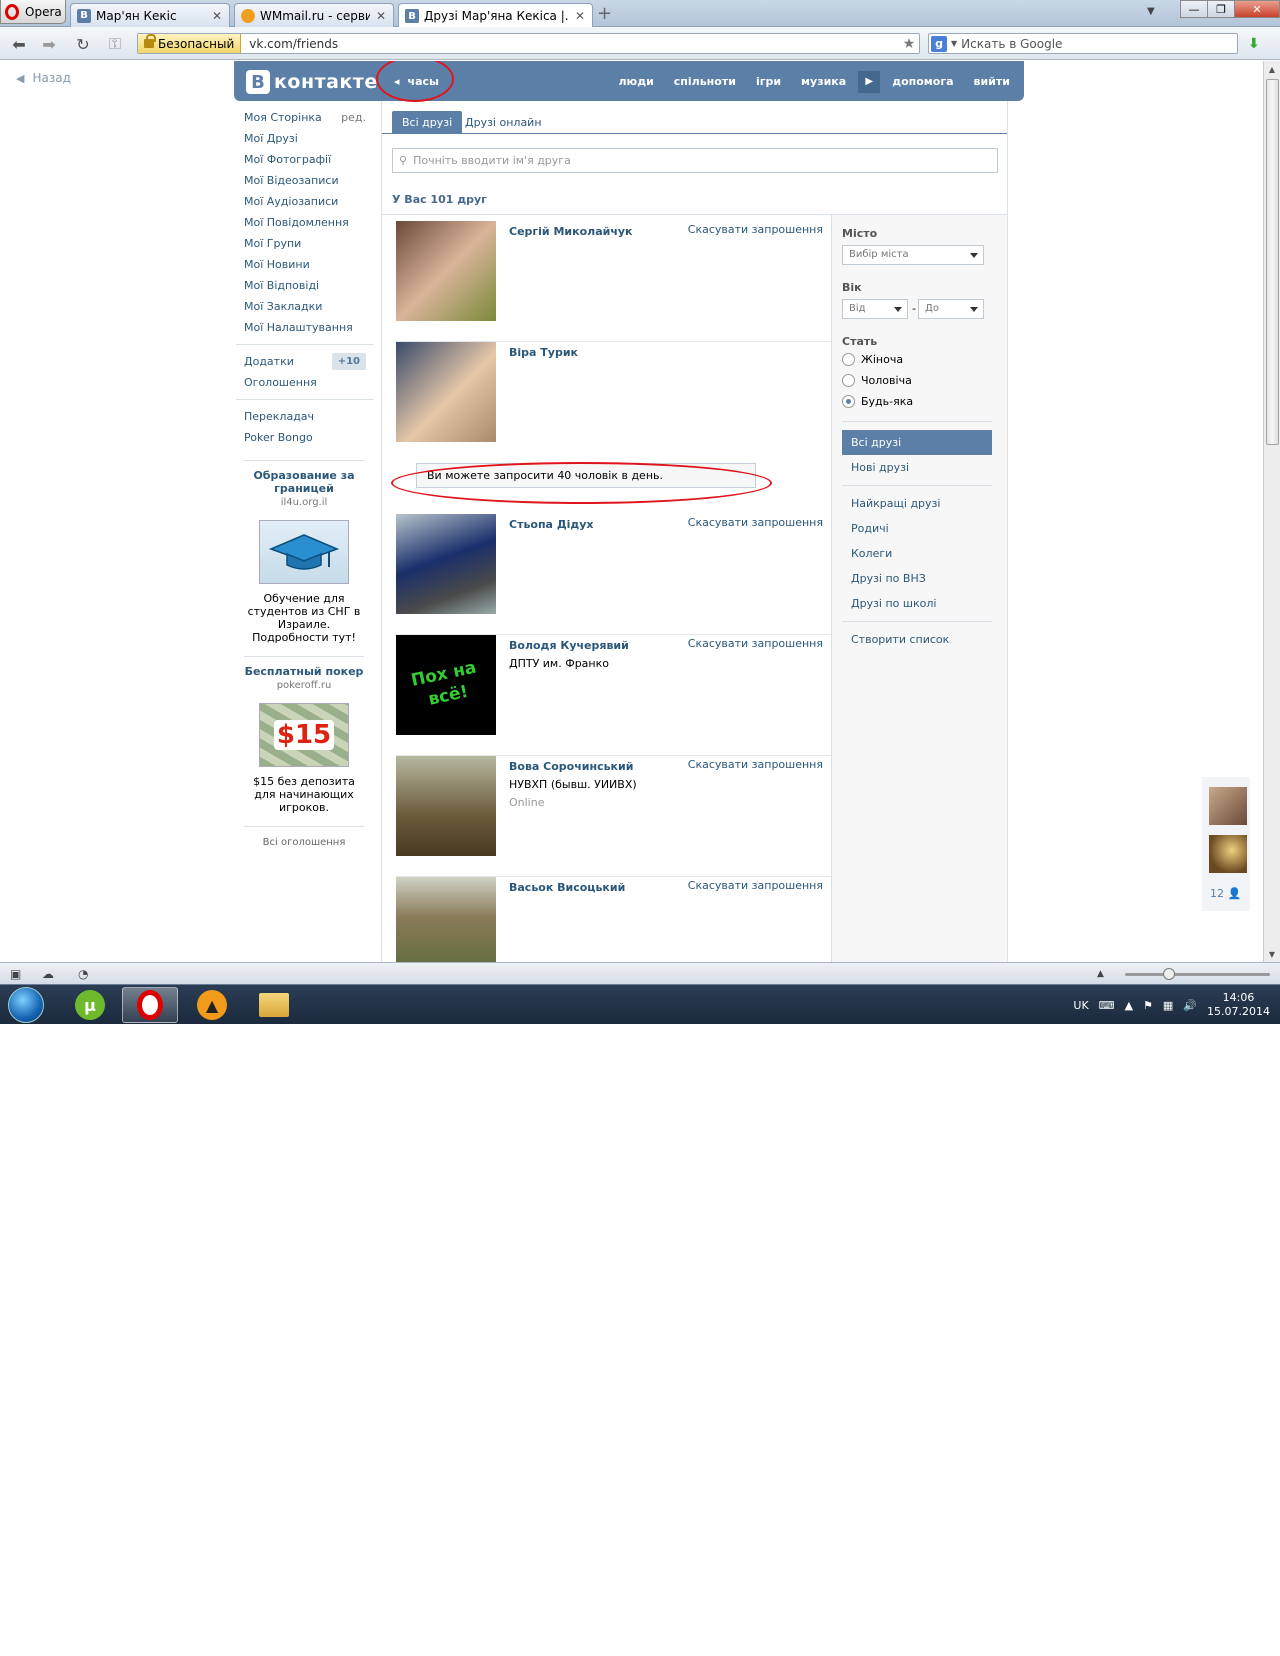  Describe the element at coordinates (872, 359) in the screenshot. I see `sex-female-radio: Жіноча` at that location.